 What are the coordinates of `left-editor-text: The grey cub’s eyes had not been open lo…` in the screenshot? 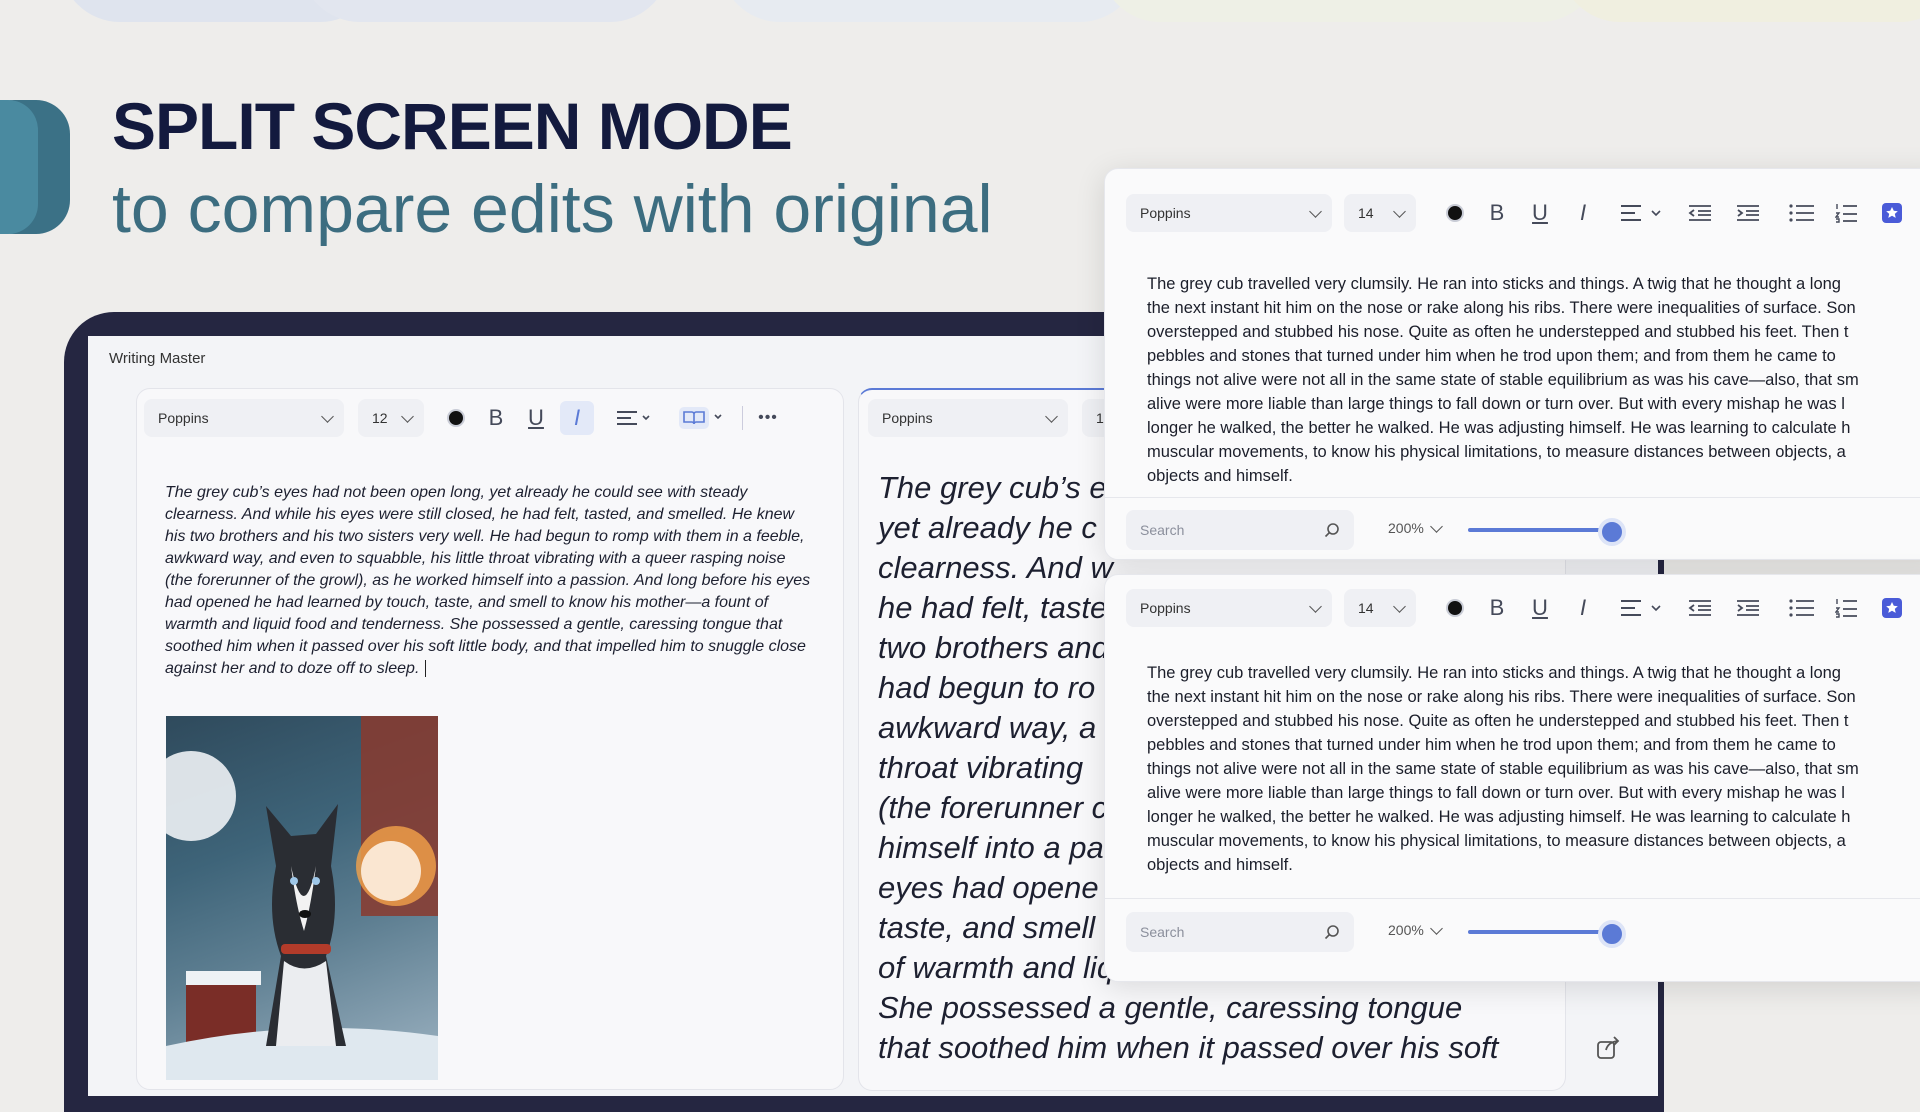 It's located at (490, 581).